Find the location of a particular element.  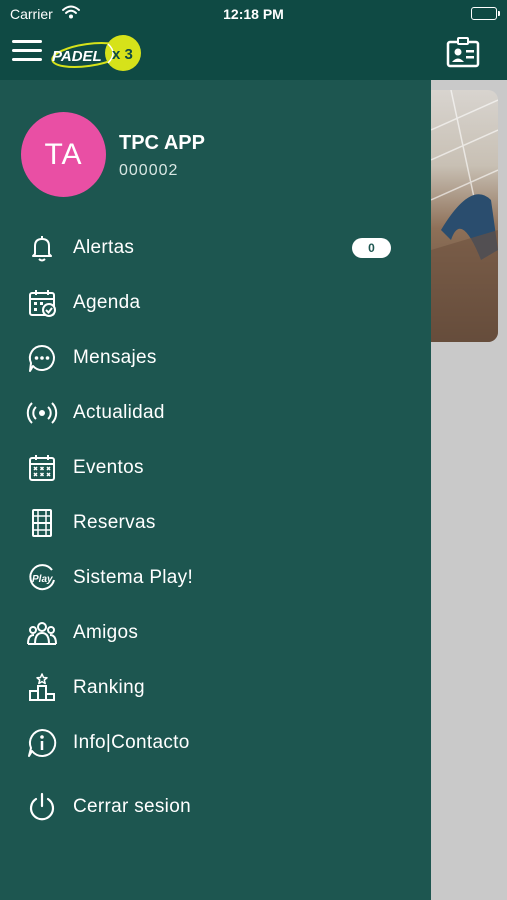

broadcast-icon is located at coordinates (42, 413).